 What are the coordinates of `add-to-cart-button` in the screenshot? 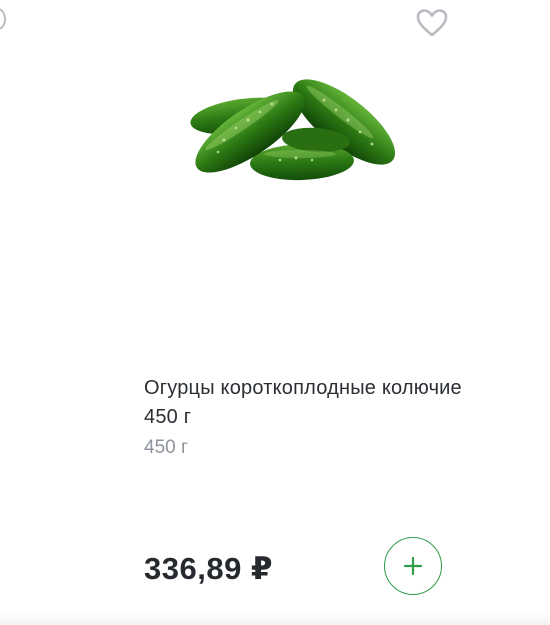 It's located at (413, 566).